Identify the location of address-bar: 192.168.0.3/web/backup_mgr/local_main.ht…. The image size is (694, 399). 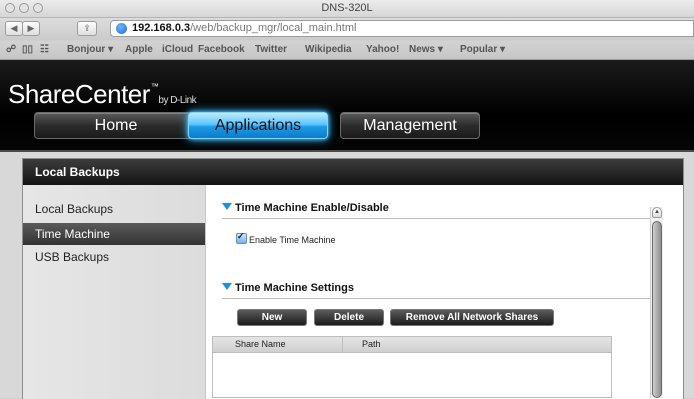
(402, 28).